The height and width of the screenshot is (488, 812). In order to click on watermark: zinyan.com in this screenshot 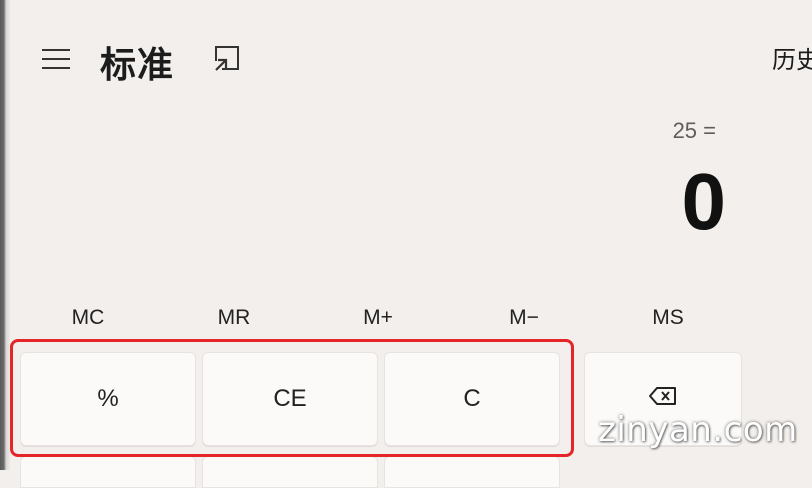, I will do `click(698, 430)`.